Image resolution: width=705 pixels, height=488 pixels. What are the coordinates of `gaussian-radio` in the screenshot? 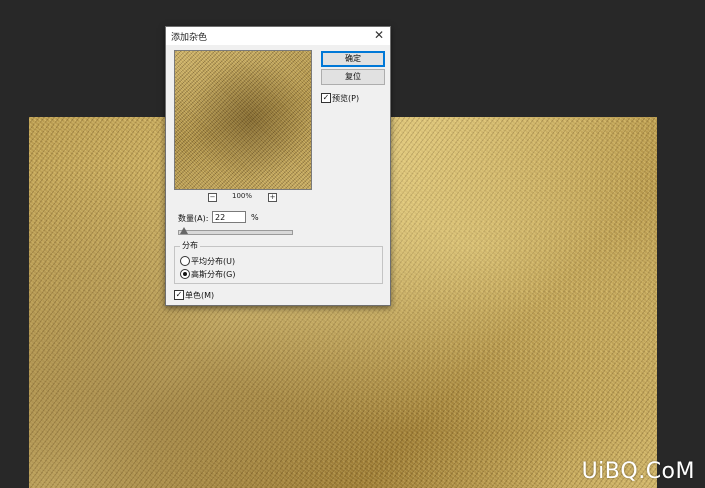 It's located at (185, 274).